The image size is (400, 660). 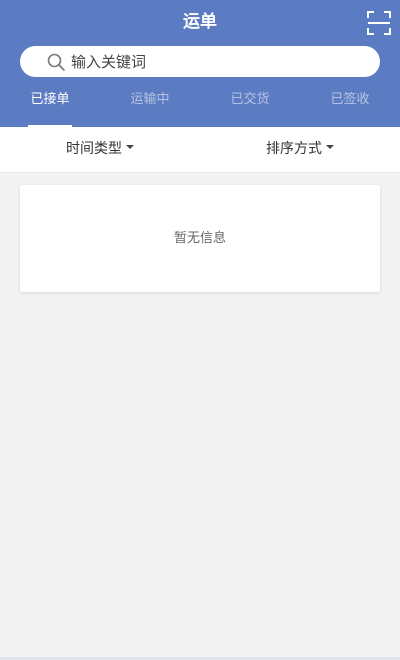 What do you see at coordinates (56, 62) in the screenshot?
I see `search-icon` at bounding box center [56, 62].